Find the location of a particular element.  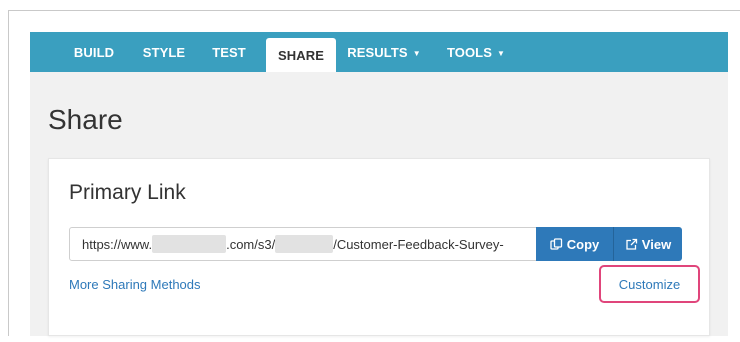

tab-results-label: RESULTS is located at coordinates (377, 52).